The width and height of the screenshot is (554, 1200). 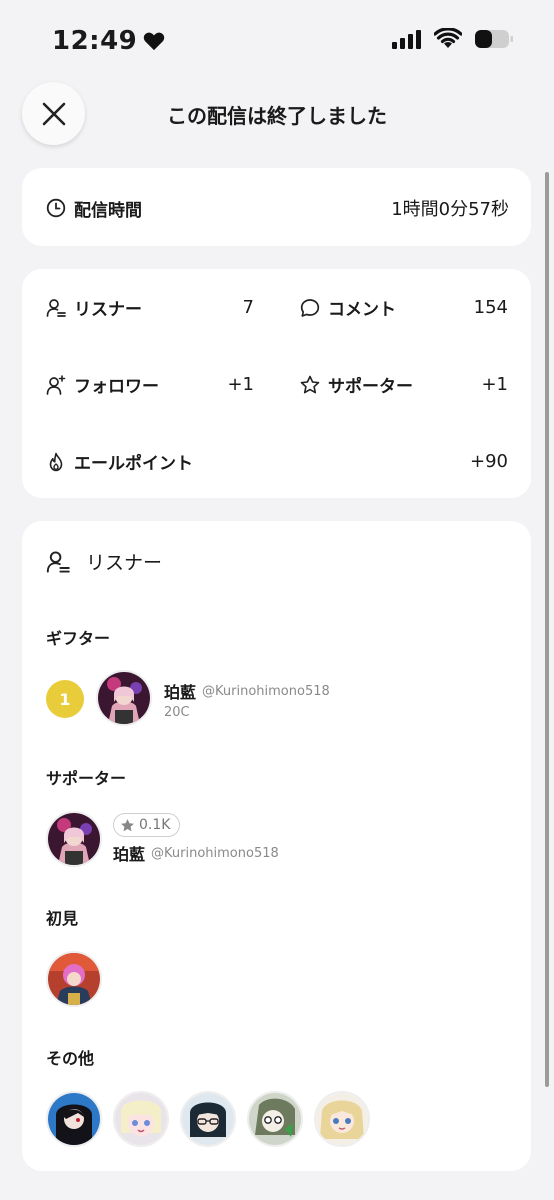 What do you see at coordinates (180, 692) in the screenshot?
I see `gifter-name: 珀藍` at bounding box center [180, 692].